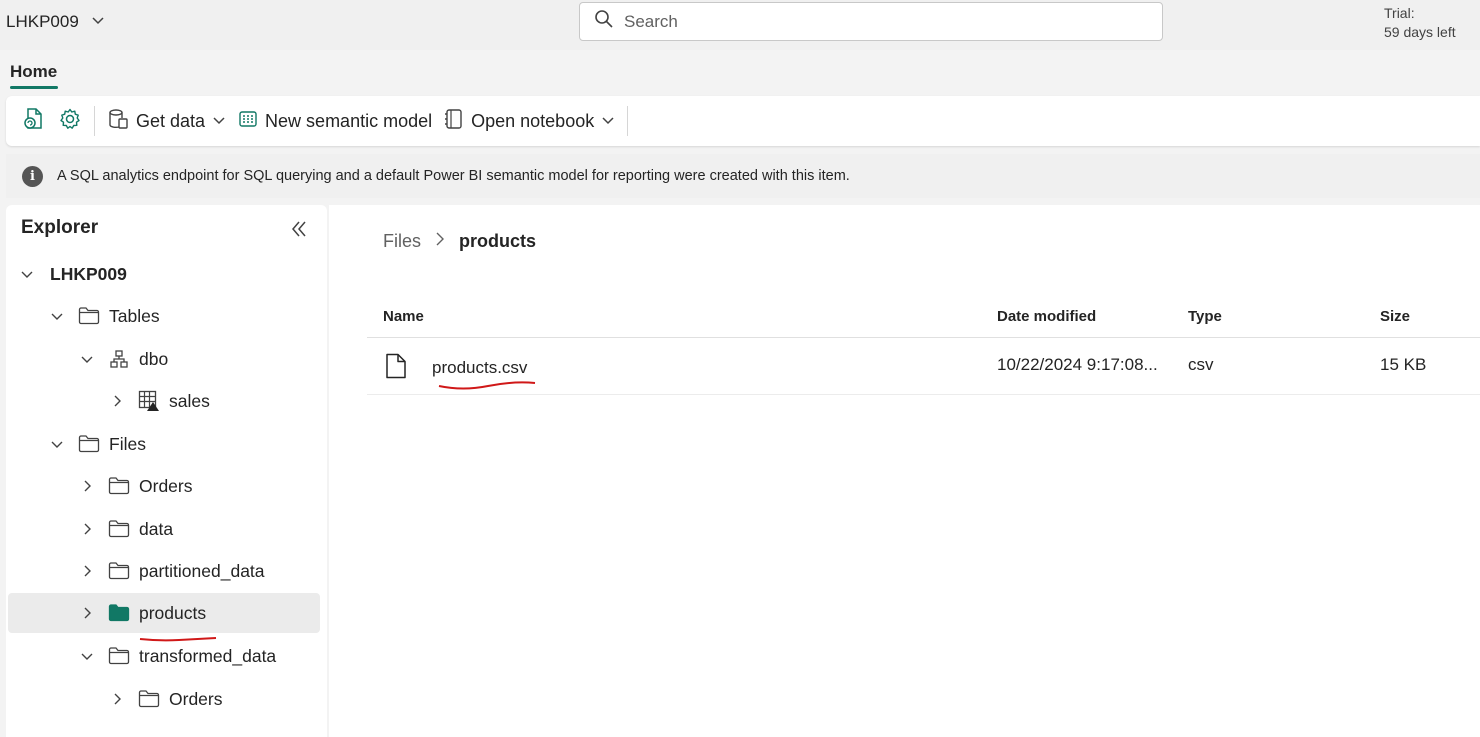 The width and height of the screenshot is (1480, 737). What do you see at coordinates (119, 359) in the screenshot?
I see `schema-icon` at bounding box center [119, 359].